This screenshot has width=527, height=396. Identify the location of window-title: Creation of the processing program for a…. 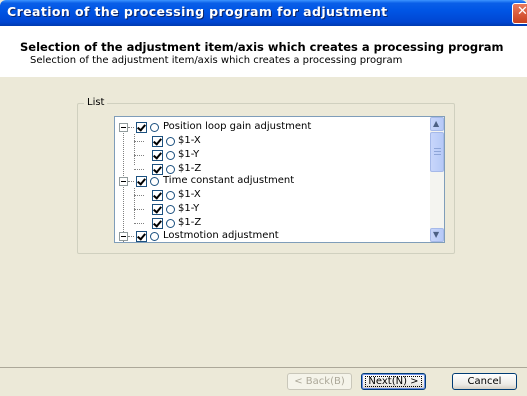
(197, 11).